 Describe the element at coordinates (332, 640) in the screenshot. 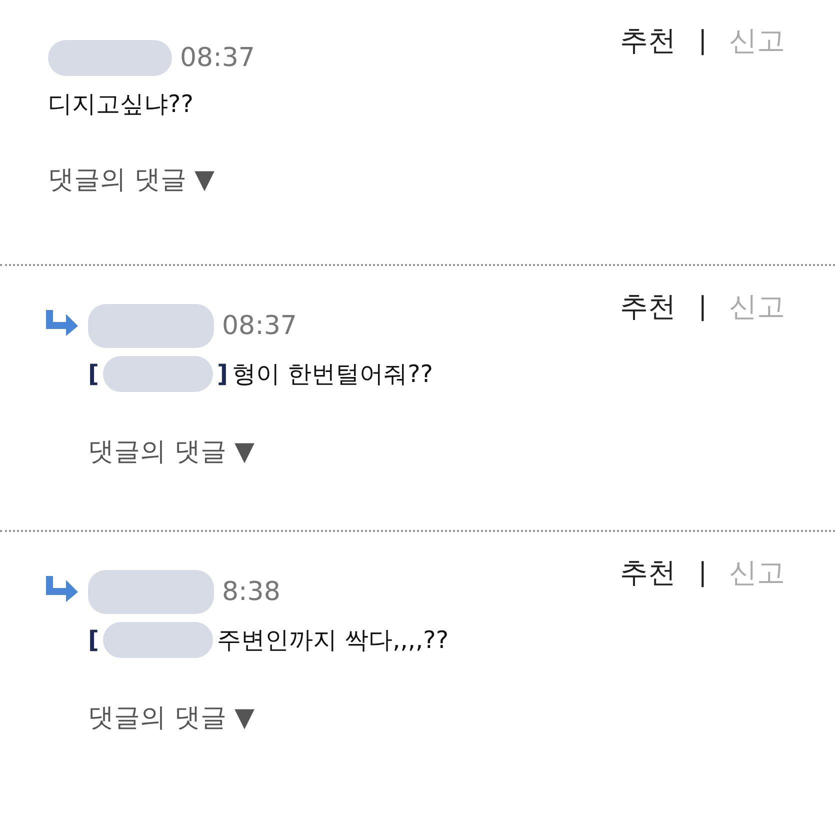

I see `comment-text: 주변인까지 싹다,,,,??` at that location.